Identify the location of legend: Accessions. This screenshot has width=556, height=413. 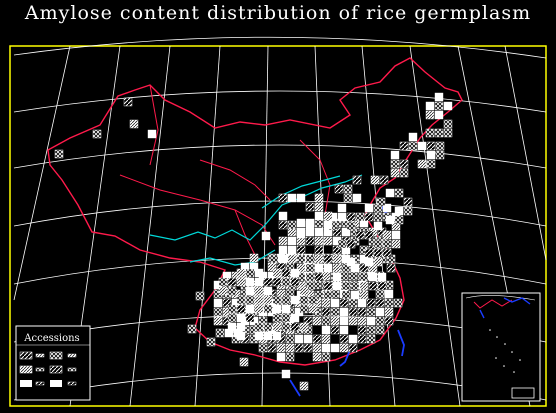
(53, 363).